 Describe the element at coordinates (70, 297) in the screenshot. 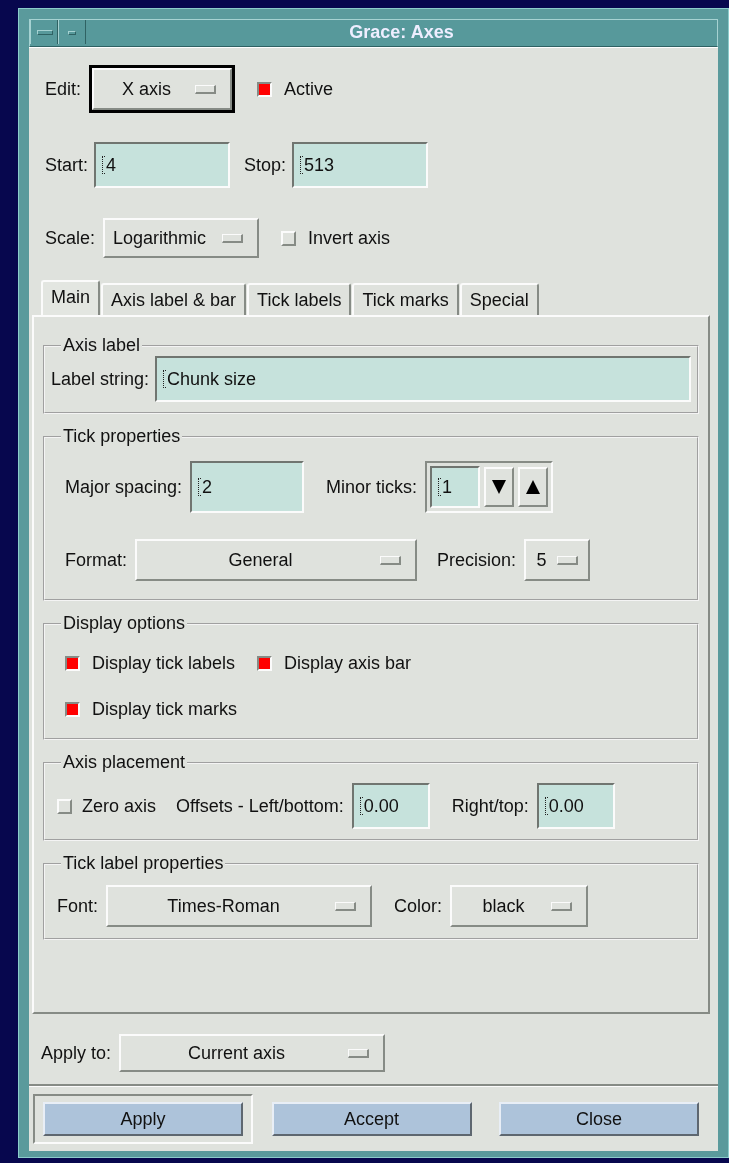

I see `tab: Main` at that location.